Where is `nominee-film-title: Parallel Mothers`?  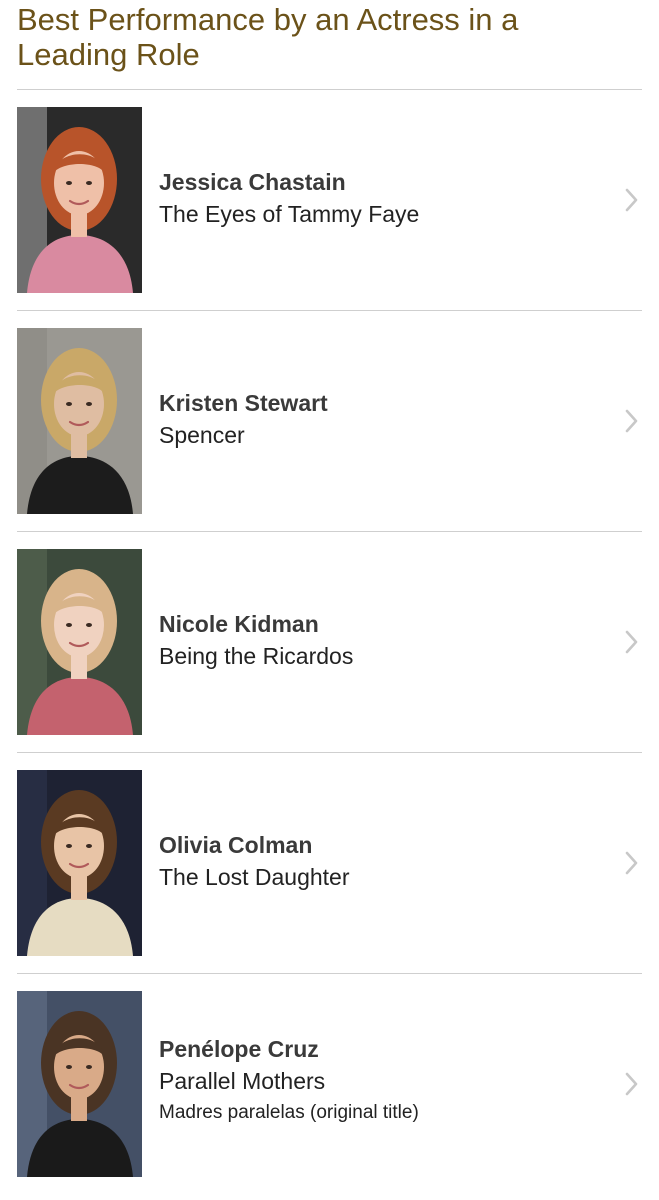 nominee-film-title: Parallel Mothers is located at coordinates (242, 1081).